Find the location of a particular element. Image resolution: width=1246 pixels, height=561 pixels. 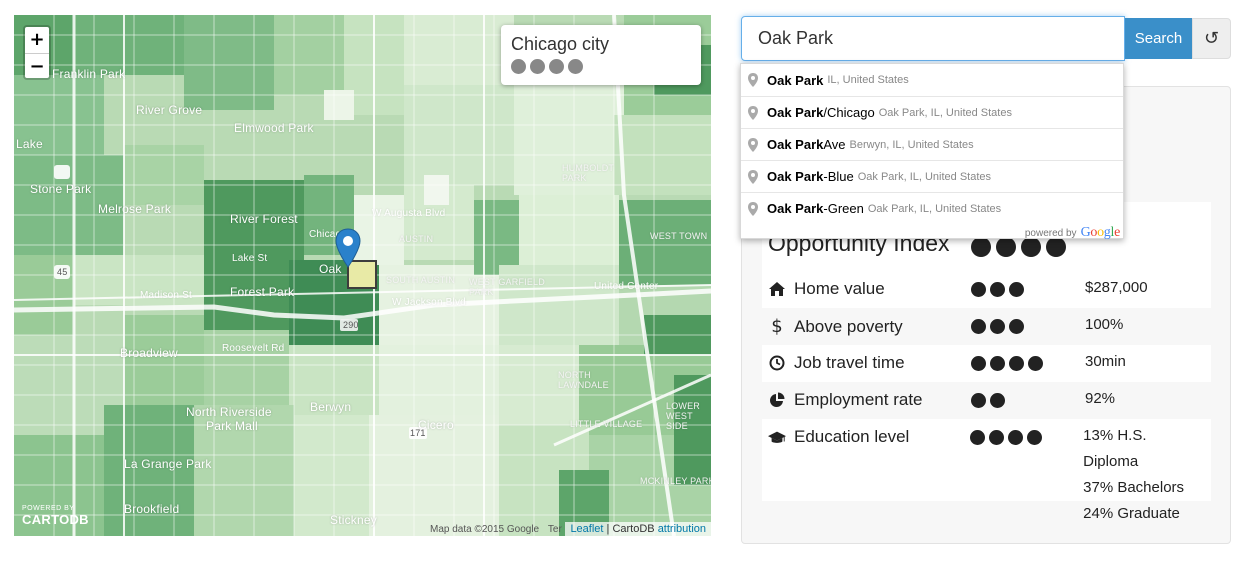

map-label-united-center: United Center is located at coordinates (626, 286).